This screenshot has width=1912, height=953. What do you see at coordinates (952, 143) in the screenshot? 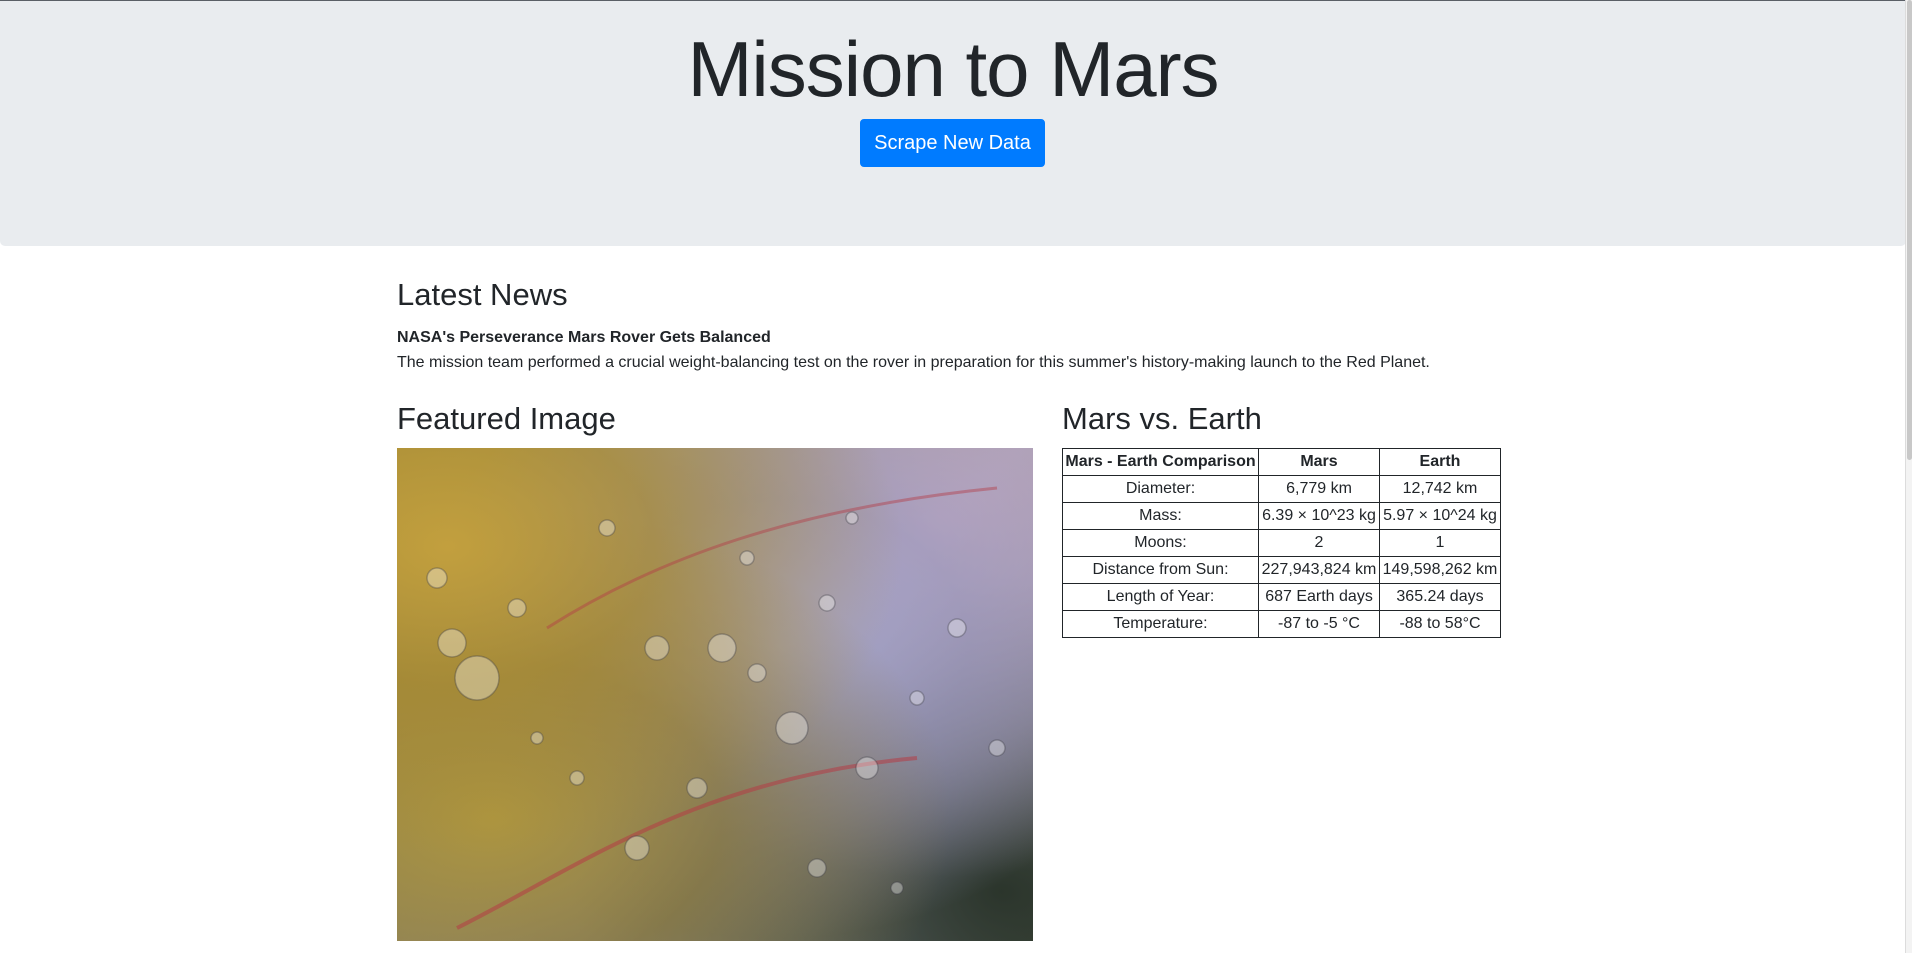
I see `scrape-new-data-button: Scrape New Data` at bounding box center [952, 143].